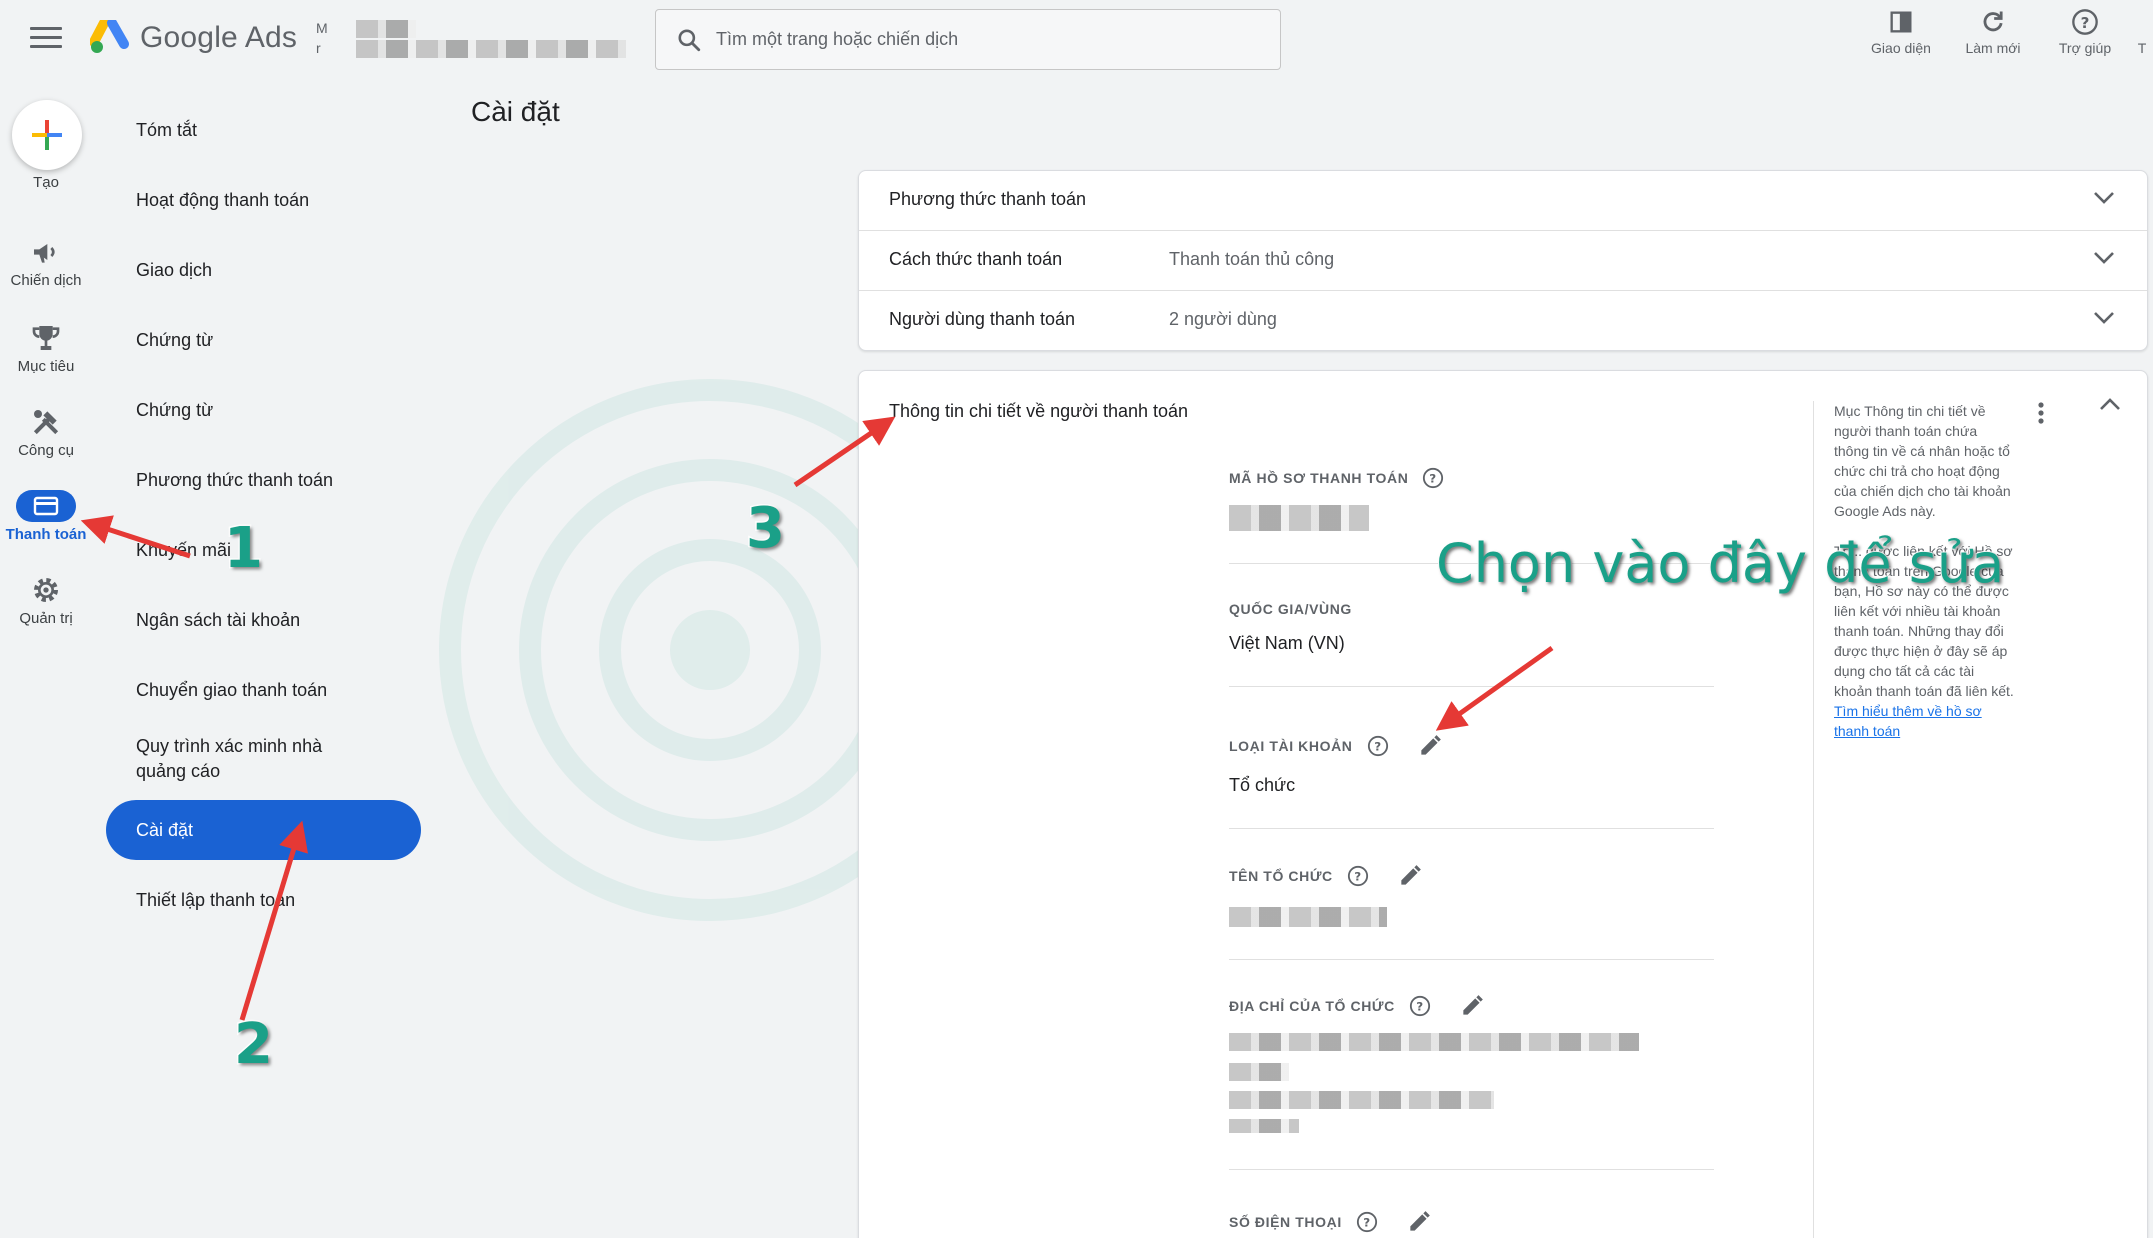  Describe the element at coordinates (46, 182) in the screenshot. I see `create-label: Tạo` at that location.